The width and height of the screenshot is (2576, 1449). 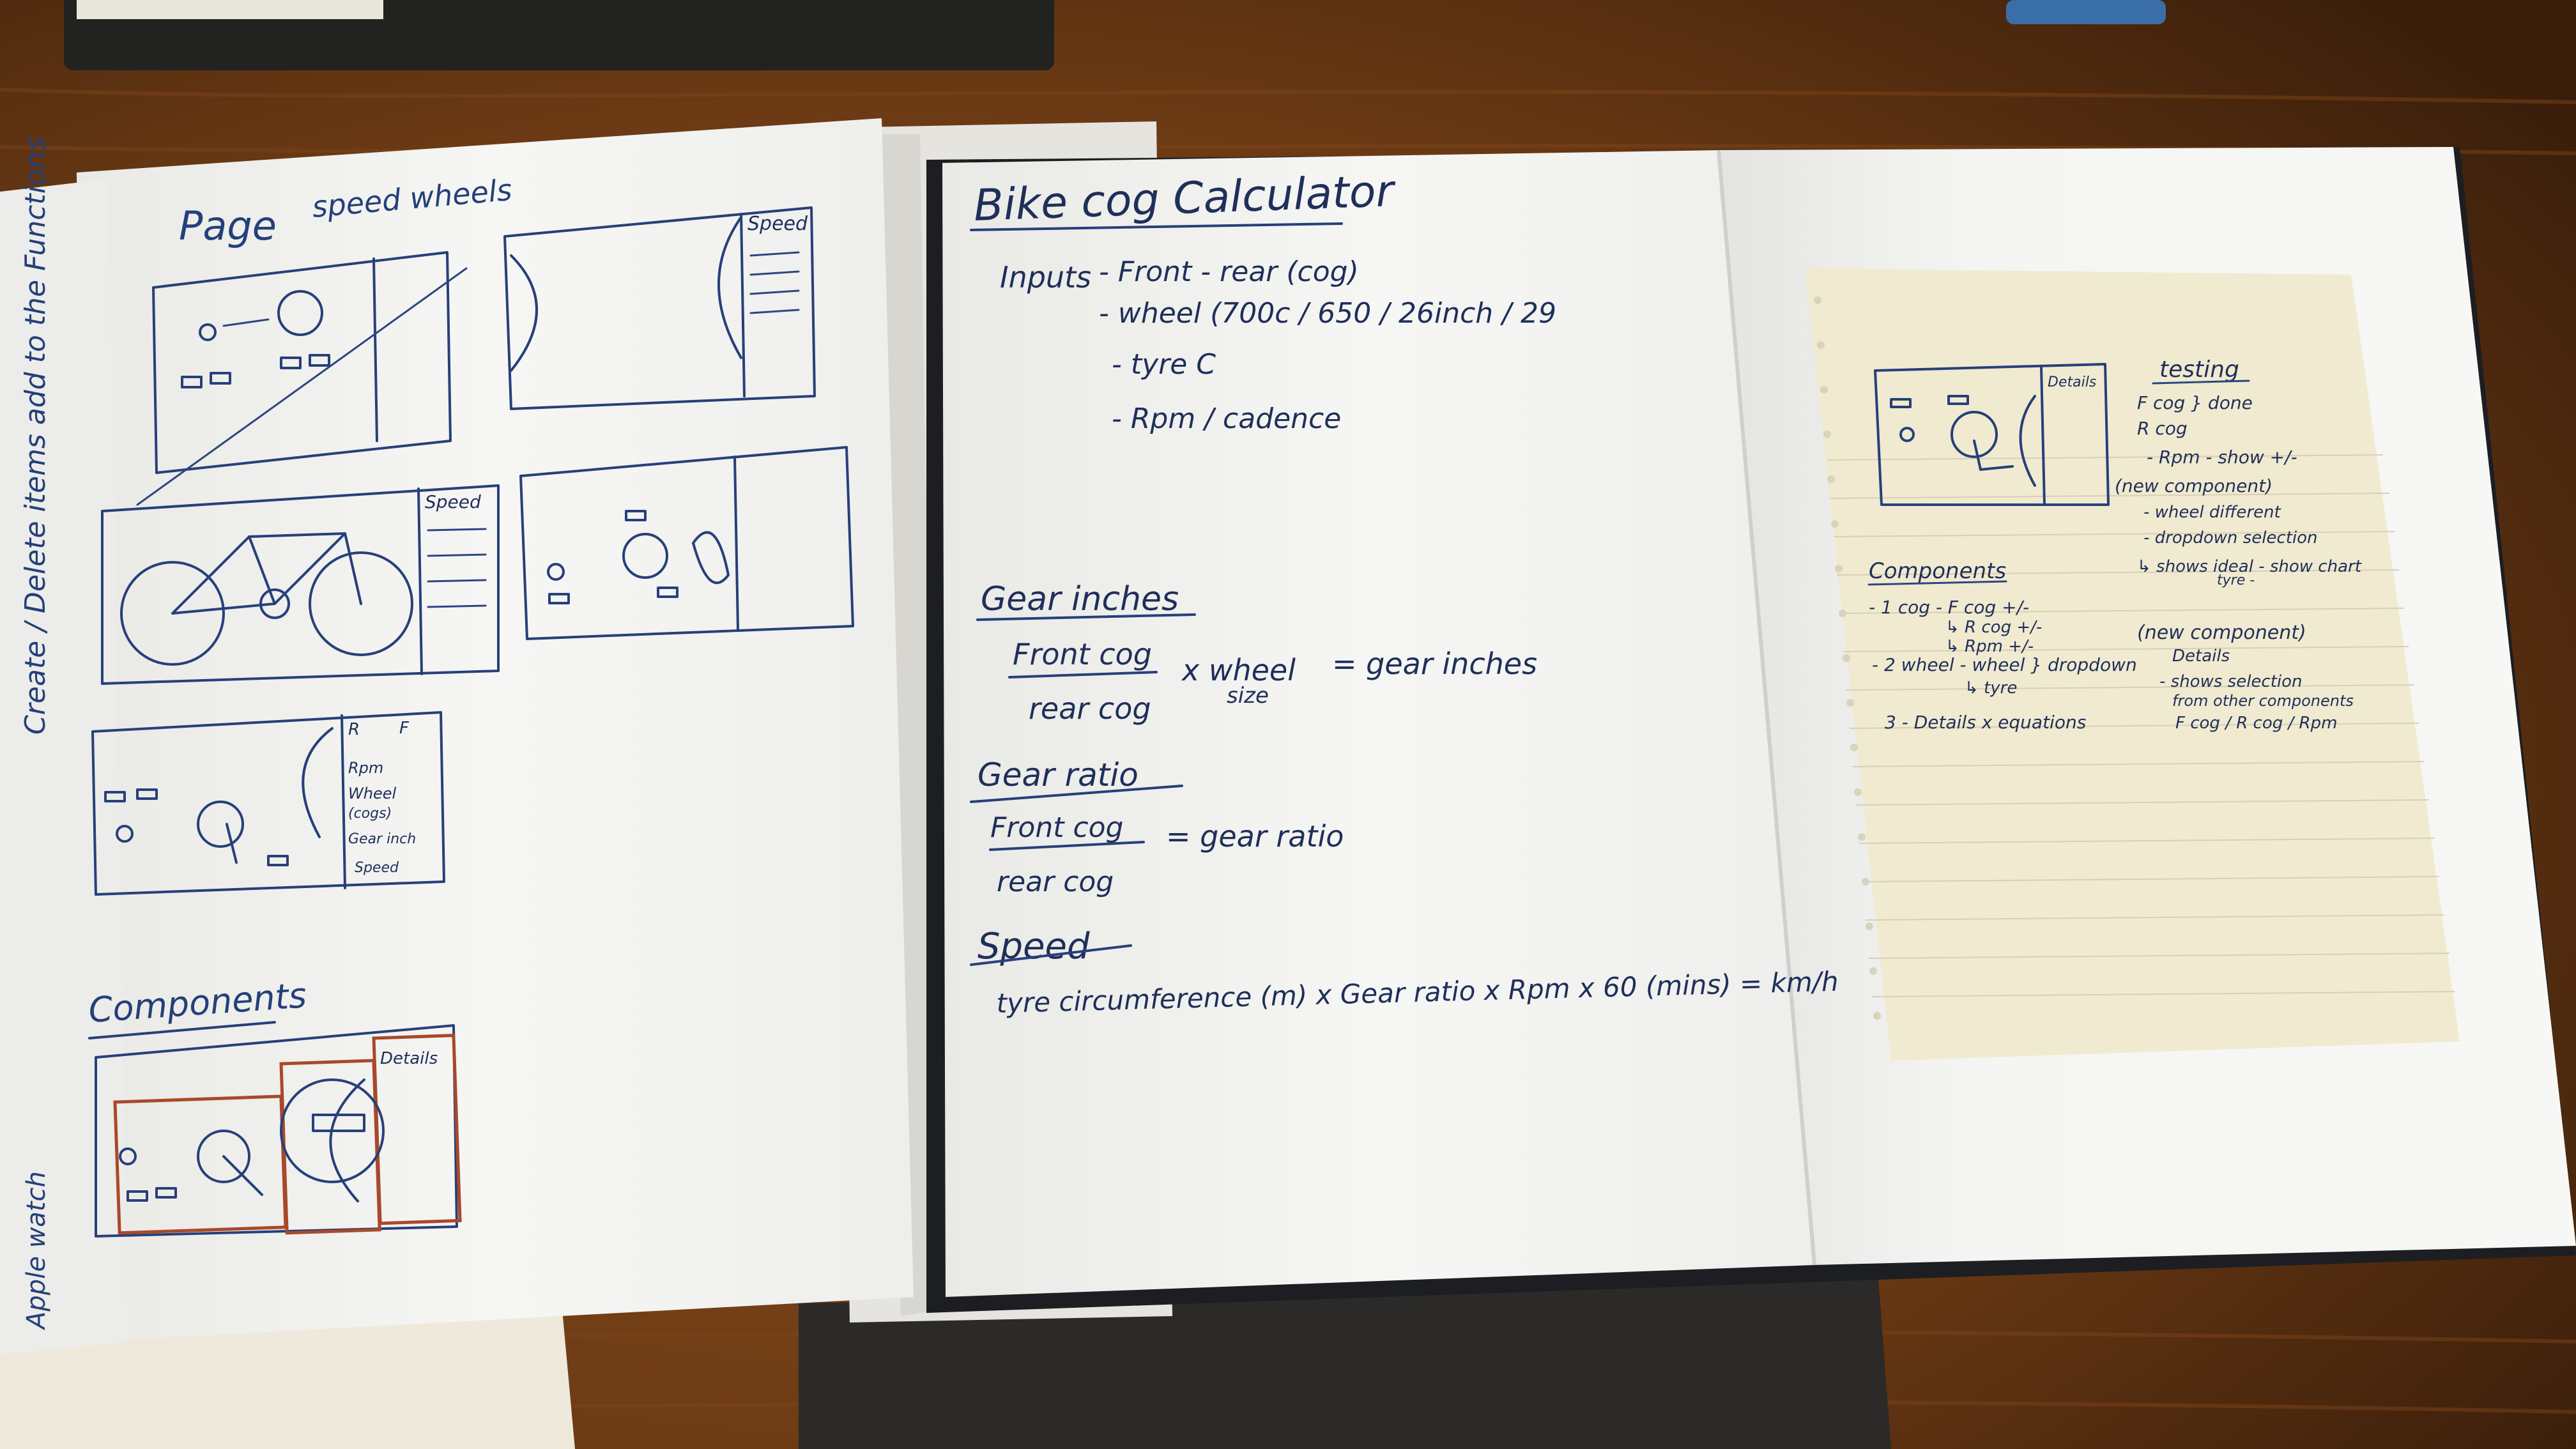 I want to click on sticky-component-line-6: 3 - Details x equations, so click(x=1985, y=722).